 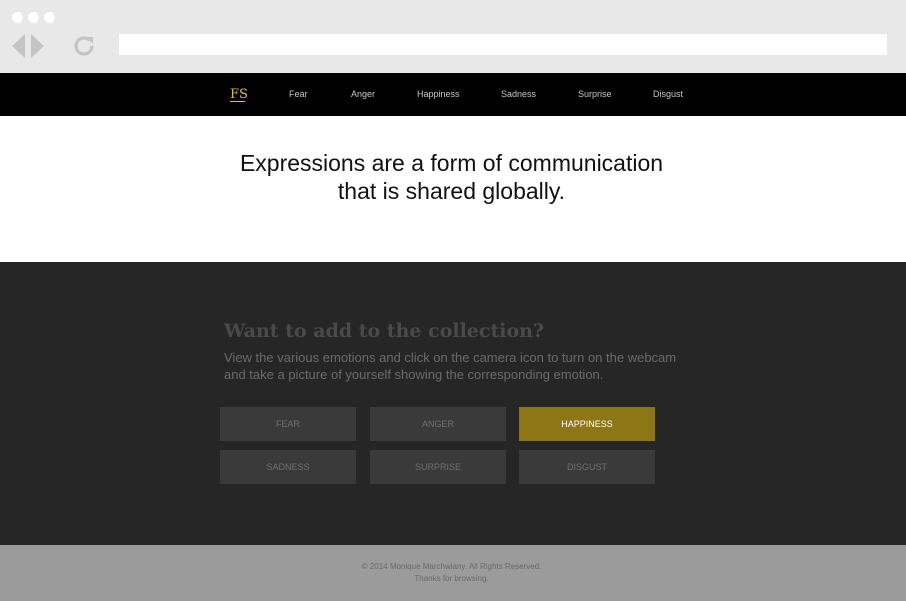 What do you see at coordinates (298, 94) in the screenshot?
I see `nav-link-fear: Fear` at bounding box center [298, 94].